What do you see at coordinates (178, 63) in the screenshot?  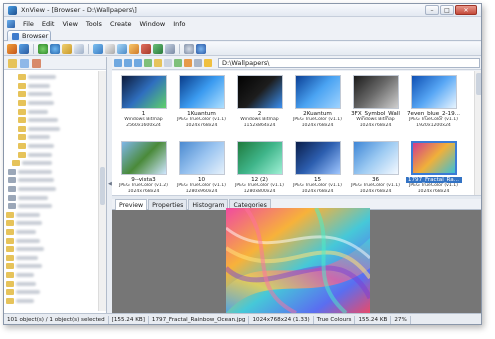 I see `tag-icon` at bounding box center [178, 63].